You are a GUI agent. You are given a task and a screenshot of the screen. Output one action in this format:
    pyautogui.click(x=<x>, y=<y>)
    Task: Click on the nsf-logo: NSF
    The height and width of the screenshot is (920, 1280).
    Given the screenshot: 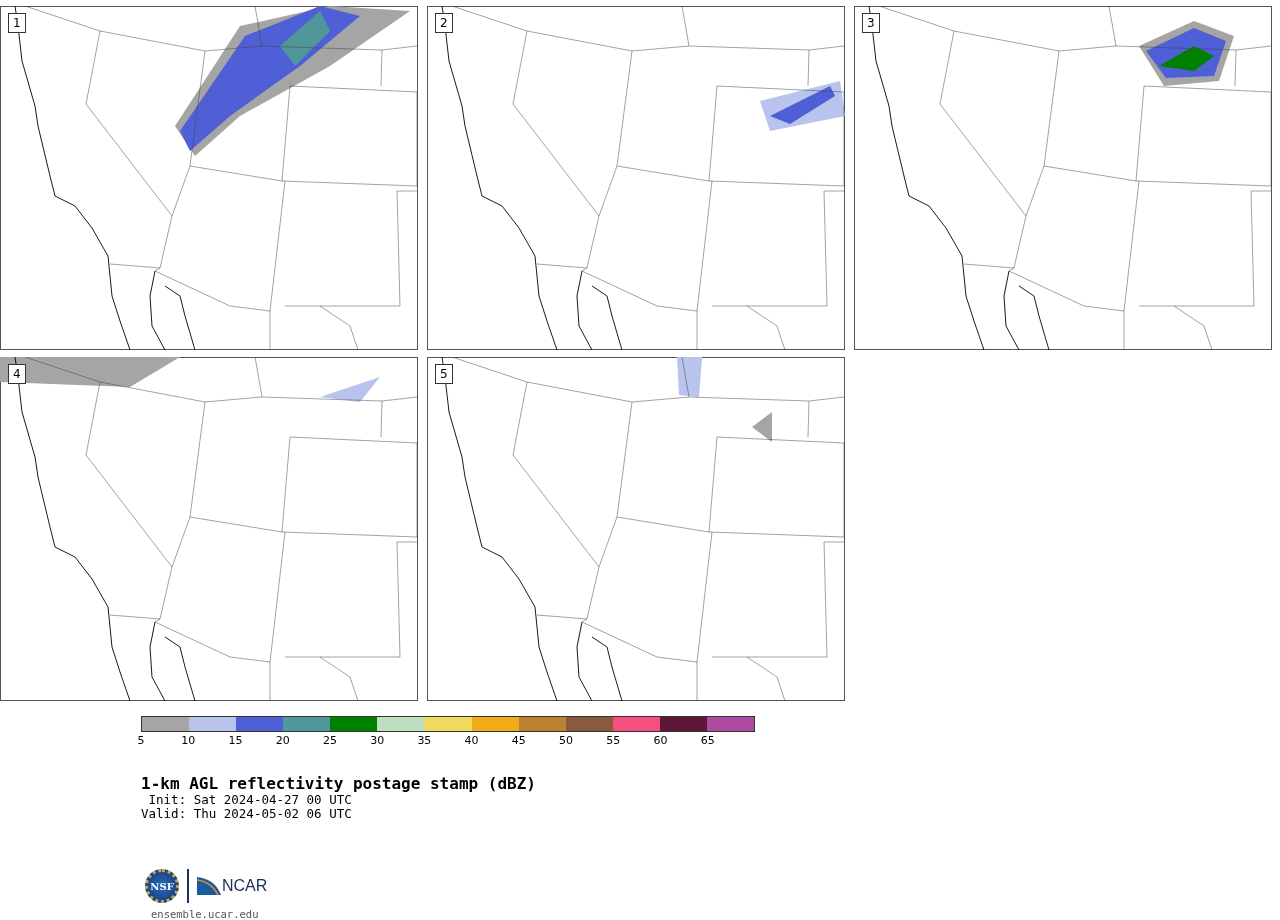 What is the action you would take?
    pyautogui.click(x=162, y=886)
    